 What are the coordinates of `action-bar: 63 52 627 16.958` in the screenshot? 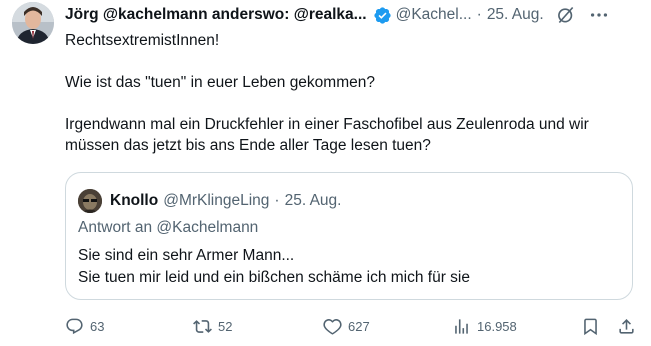 It's located at (351, 326).